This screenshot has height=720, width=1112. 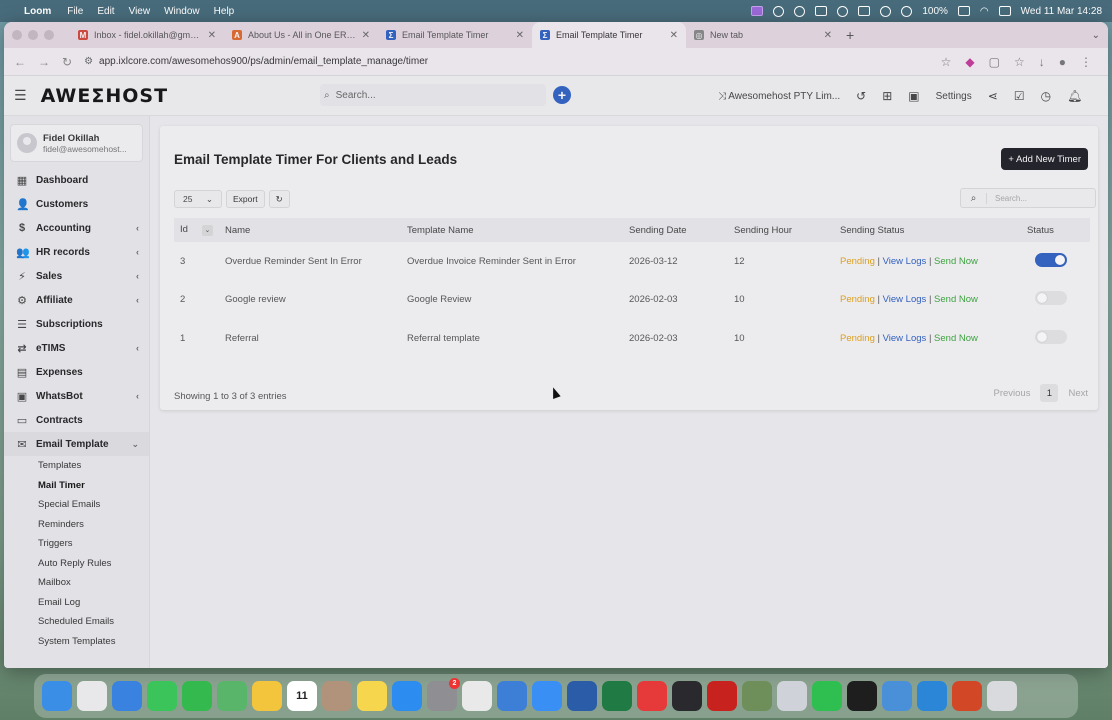 What do you see at coordinates (76, 583) in the screenshot?
I see `submenu-item-mailbox: Mailbox` at bounding box center [76, 583].